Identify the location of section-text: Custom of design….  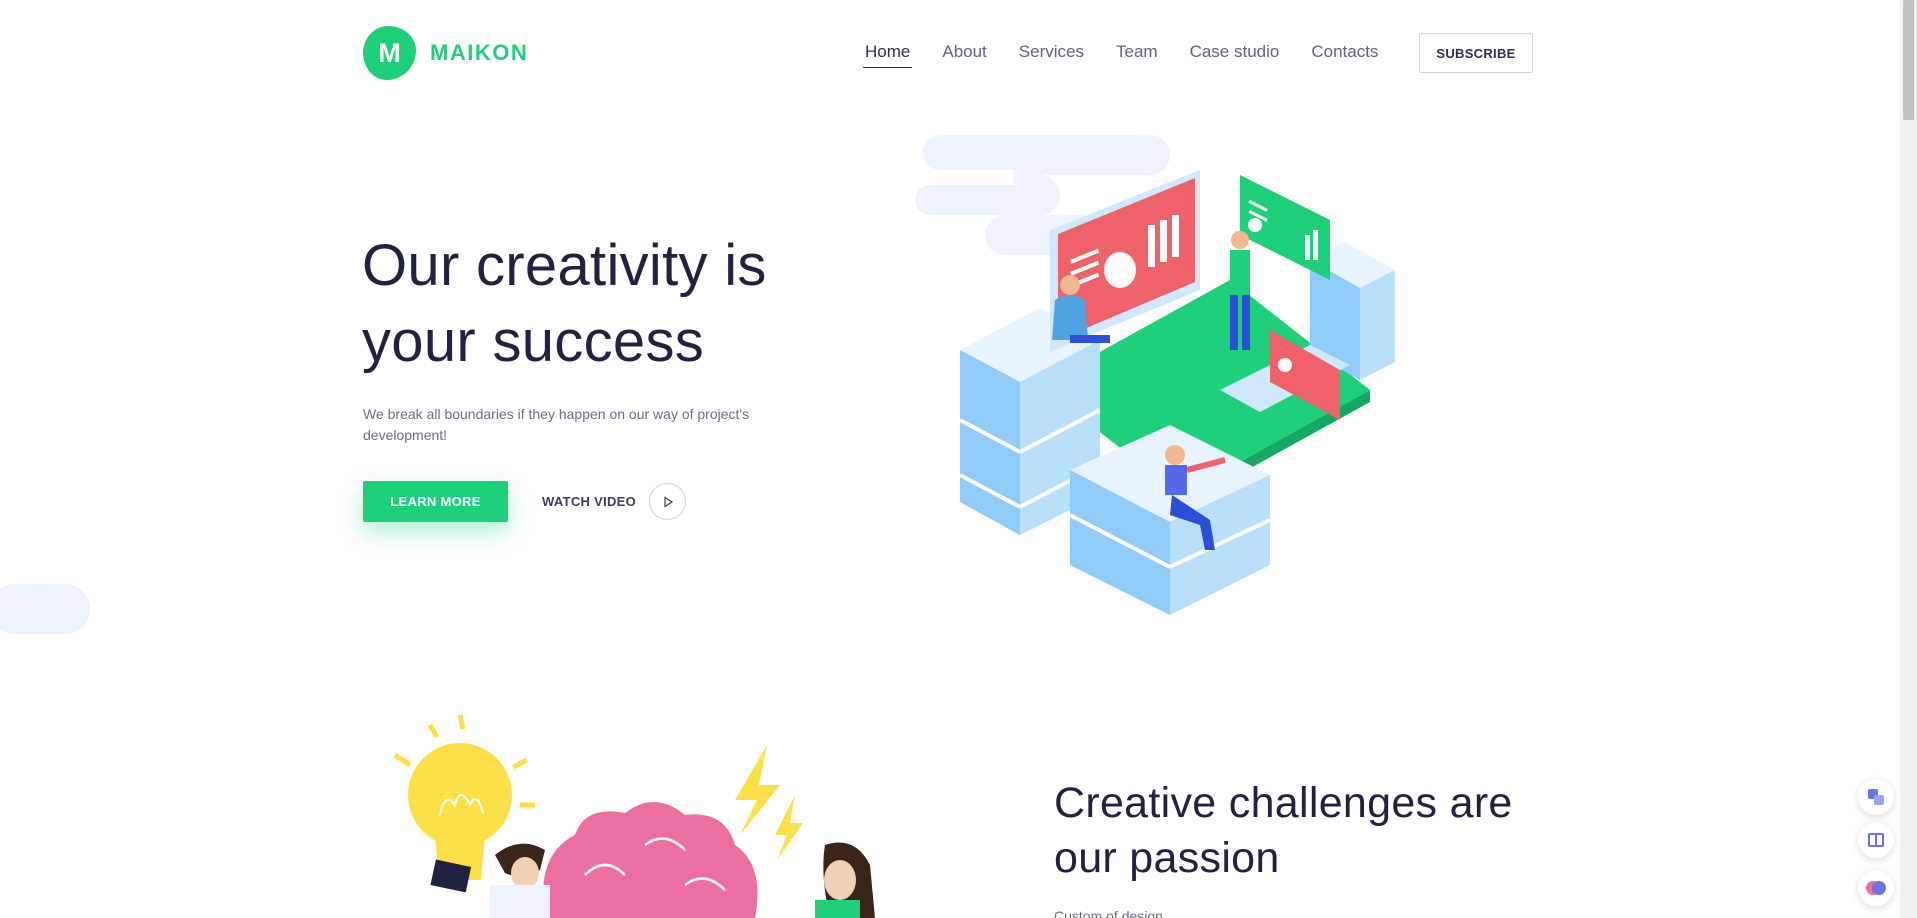
(1115, 913).